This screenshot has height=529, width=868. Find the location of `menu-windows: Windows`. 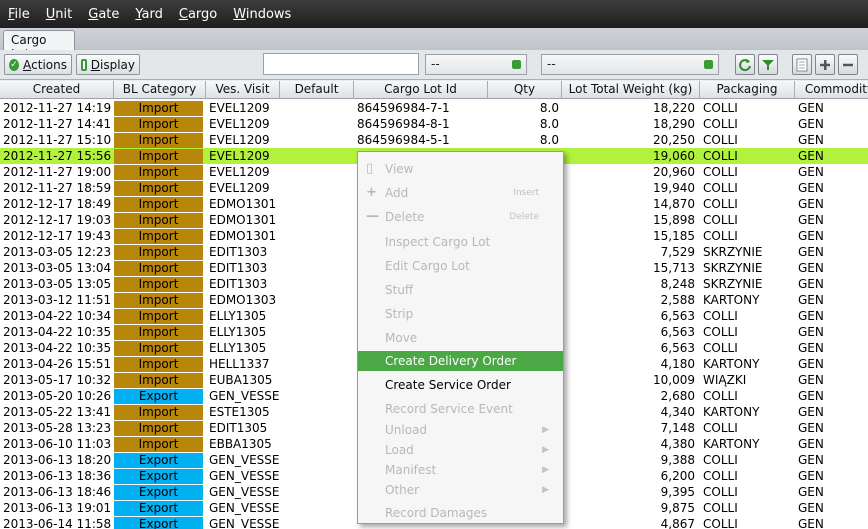

menu-windows: Windows is located at coordinates (262, 14).